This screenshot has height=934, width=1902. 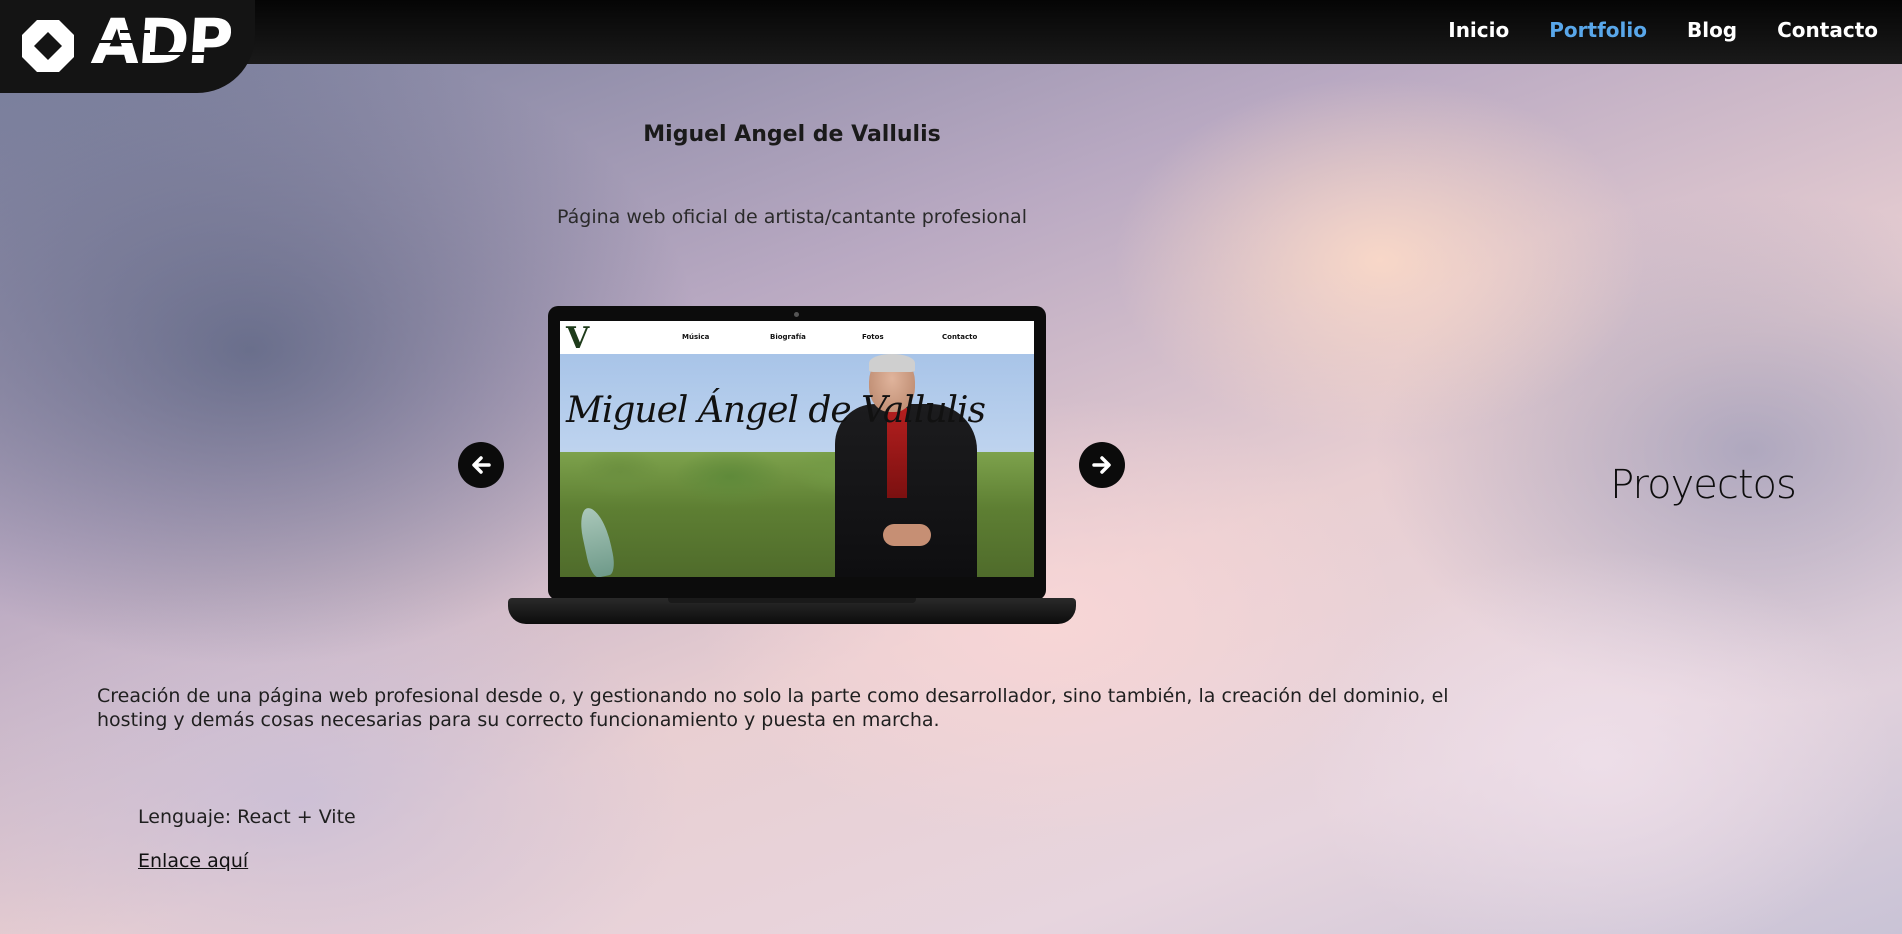 I want to click on logo-container: ADP, so click(x=127, y=46).